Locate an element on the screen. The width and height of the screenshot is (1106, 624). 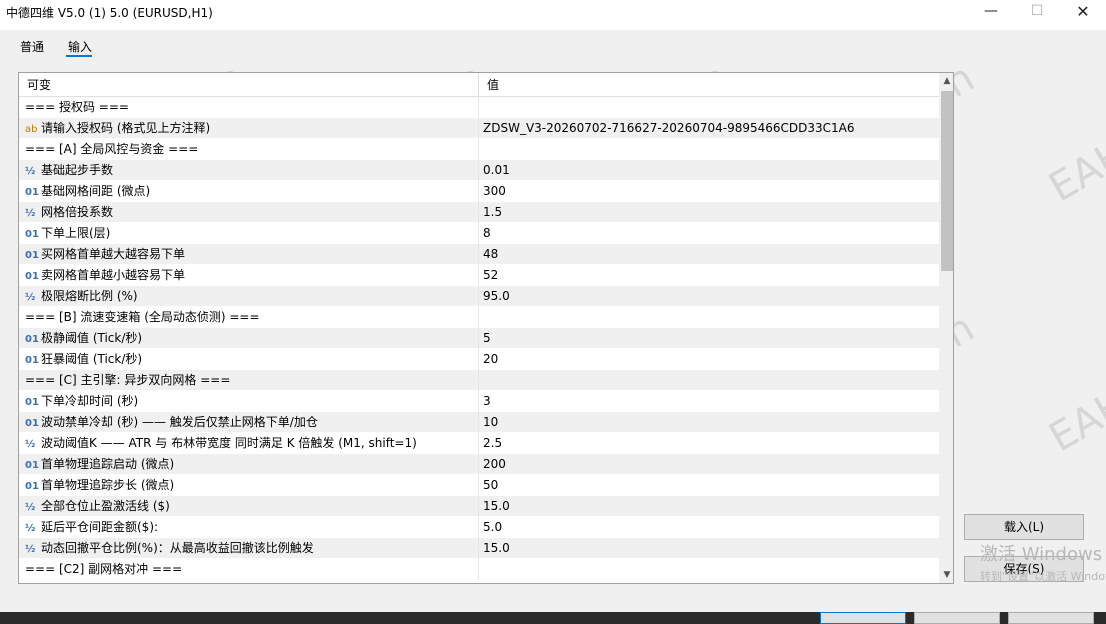
variable-label: 极限熔断比例 (%) is located at coordinates (89, 296).